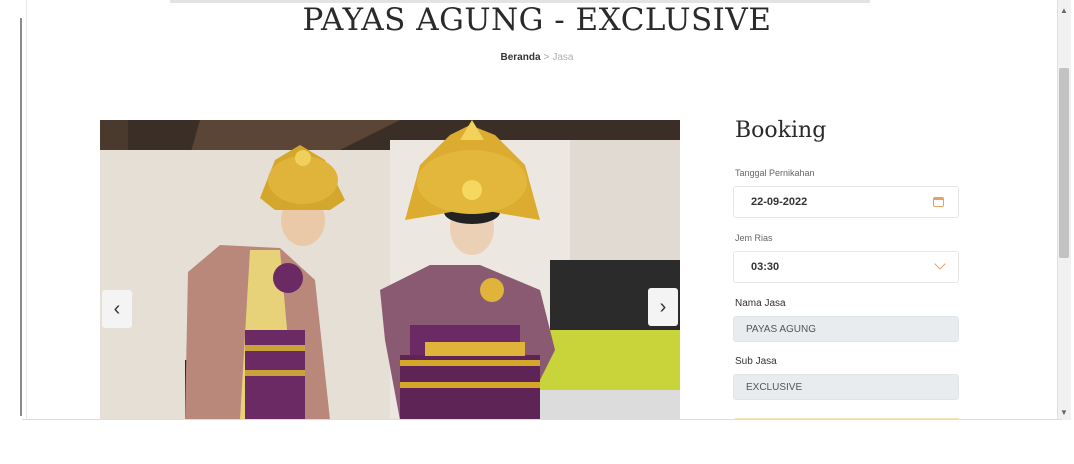 This screenshot has width=1074, height=464. What do you see at coordinates (846, 329) in the screenshot?
I see `service-name-field: PAYAS AGUNG` at bounding box center [846, 329].